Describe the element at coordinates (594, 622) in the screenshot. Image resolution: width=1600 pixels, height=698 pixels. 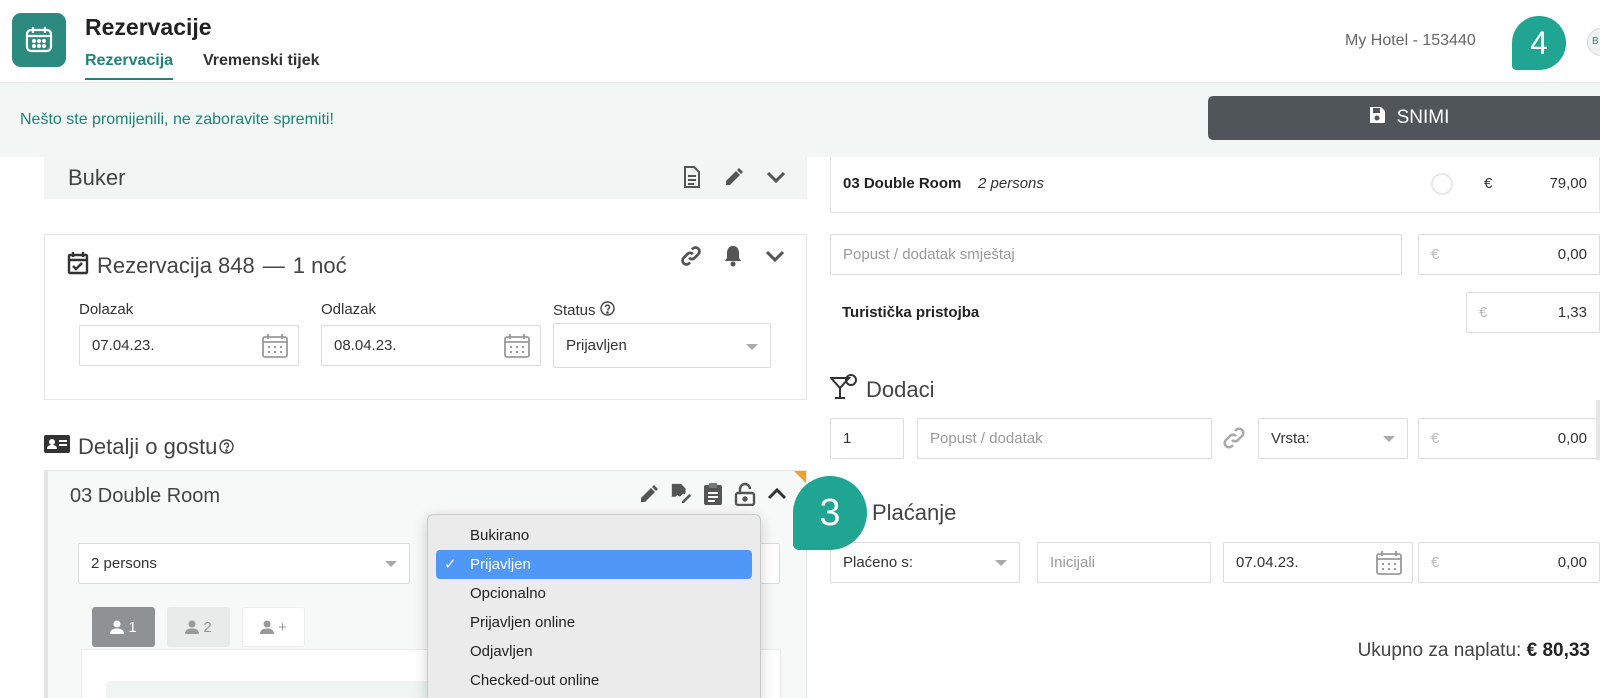
I see `status-option-prijavljen-online: Prijavljen online` at that location.